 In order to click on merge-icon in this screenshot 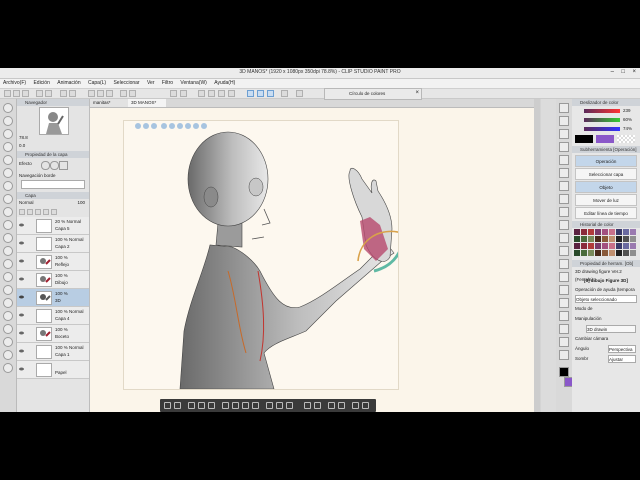, I will do `click(46, 212)`.